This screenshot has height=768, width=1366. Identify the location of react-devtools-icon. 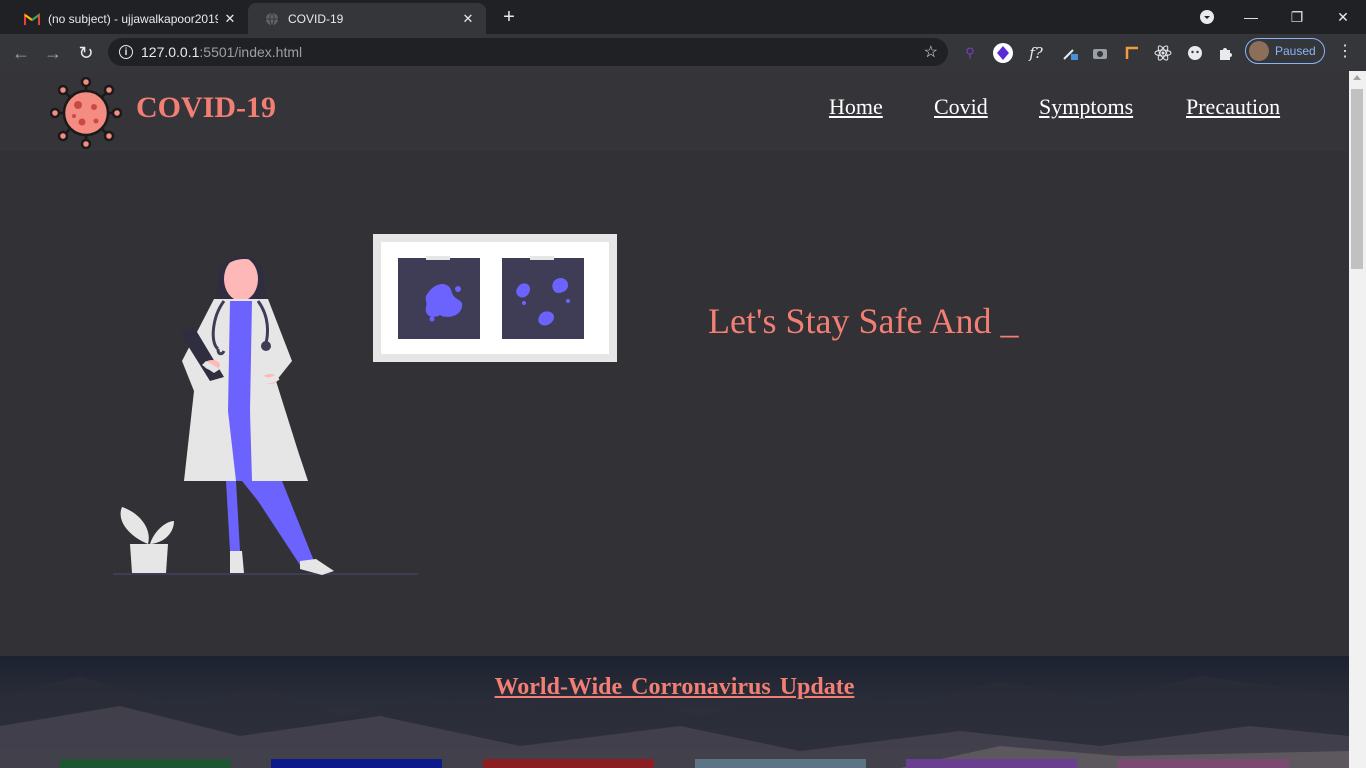
(1163, 53).